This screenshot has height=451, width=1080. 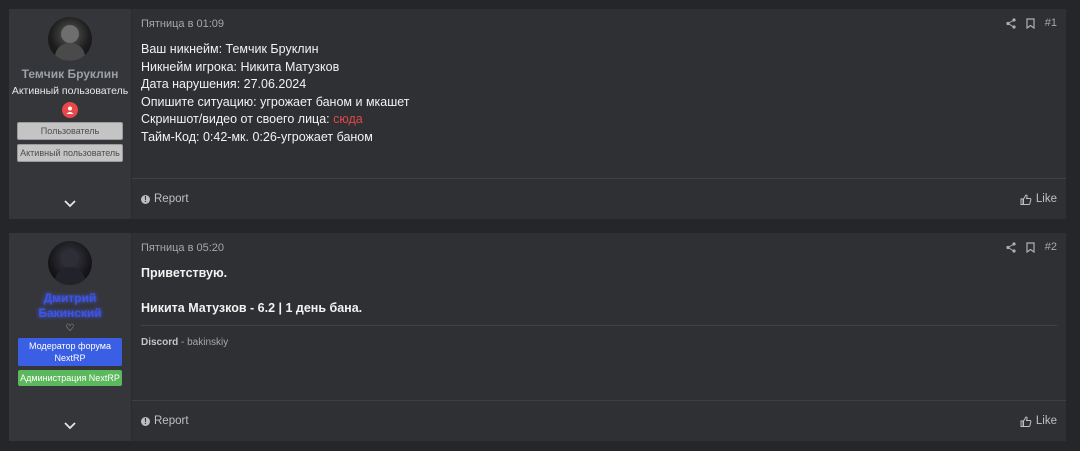 I want to click on user-banner: Активный пользователь, so click(x=70, y=153).